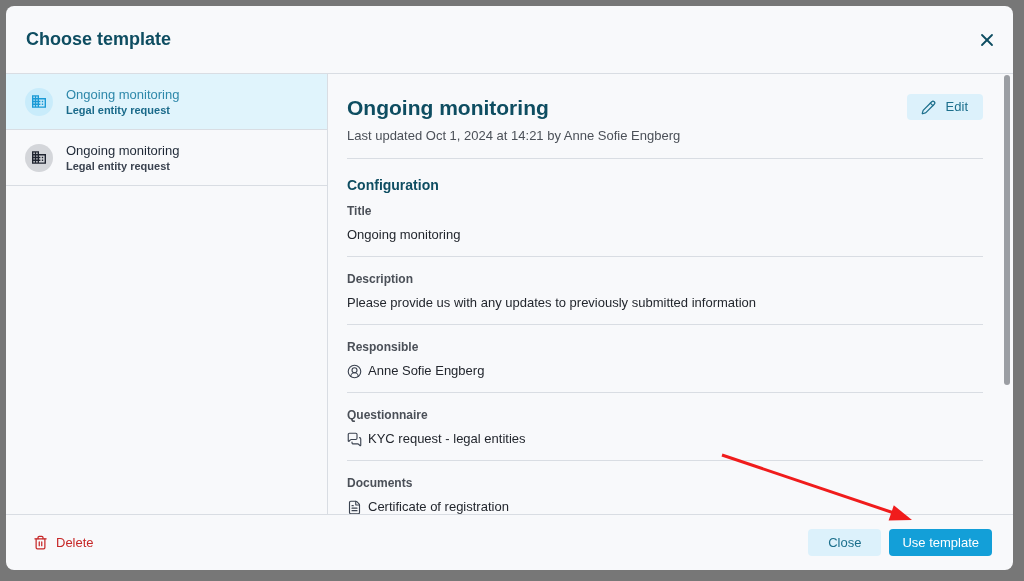 The height and width of the screenshot is (581, 1024). Describe the element at coordinates (551, 303) in the screenshot. I see `field-value: Please provide us with any updates to previously submitted information` at that location.